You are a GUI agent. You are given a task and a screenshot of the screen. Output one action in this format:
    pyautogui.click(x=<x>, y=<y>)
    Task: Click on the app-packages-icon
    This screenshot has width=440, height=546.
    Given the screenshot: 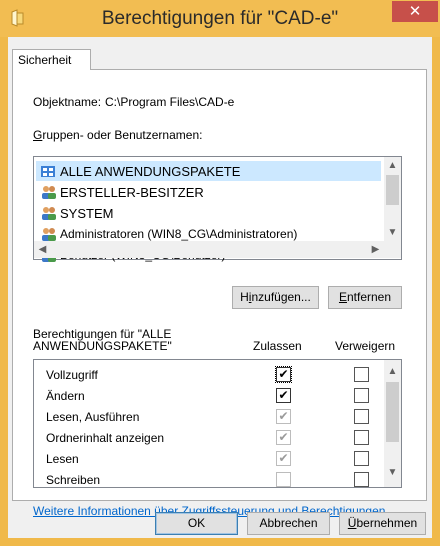 What is the action you would take?
    pyautogui.click(x=49, y=171)
    